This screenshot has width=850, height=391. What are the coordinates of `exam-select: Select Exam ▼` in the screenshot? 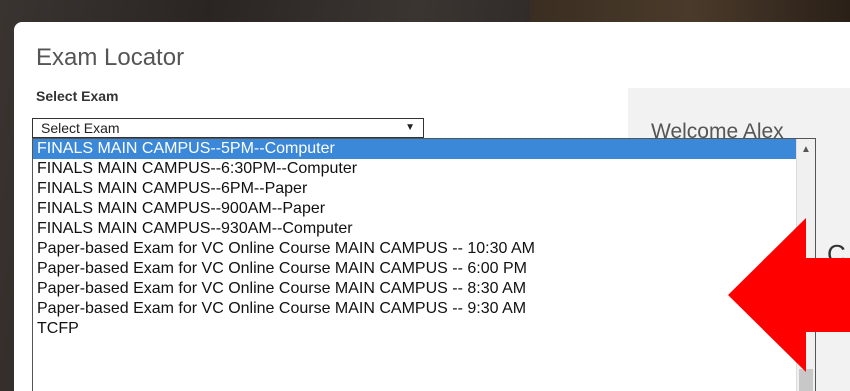 It's located at (228, 128).